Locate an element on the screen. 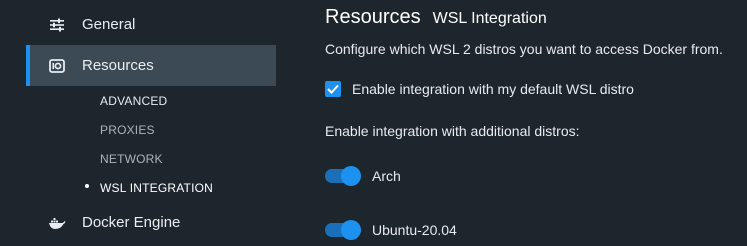 The width and height of the screenshot is (747, 246). sidebar-item-general: General is located at coordinates (151, 24).